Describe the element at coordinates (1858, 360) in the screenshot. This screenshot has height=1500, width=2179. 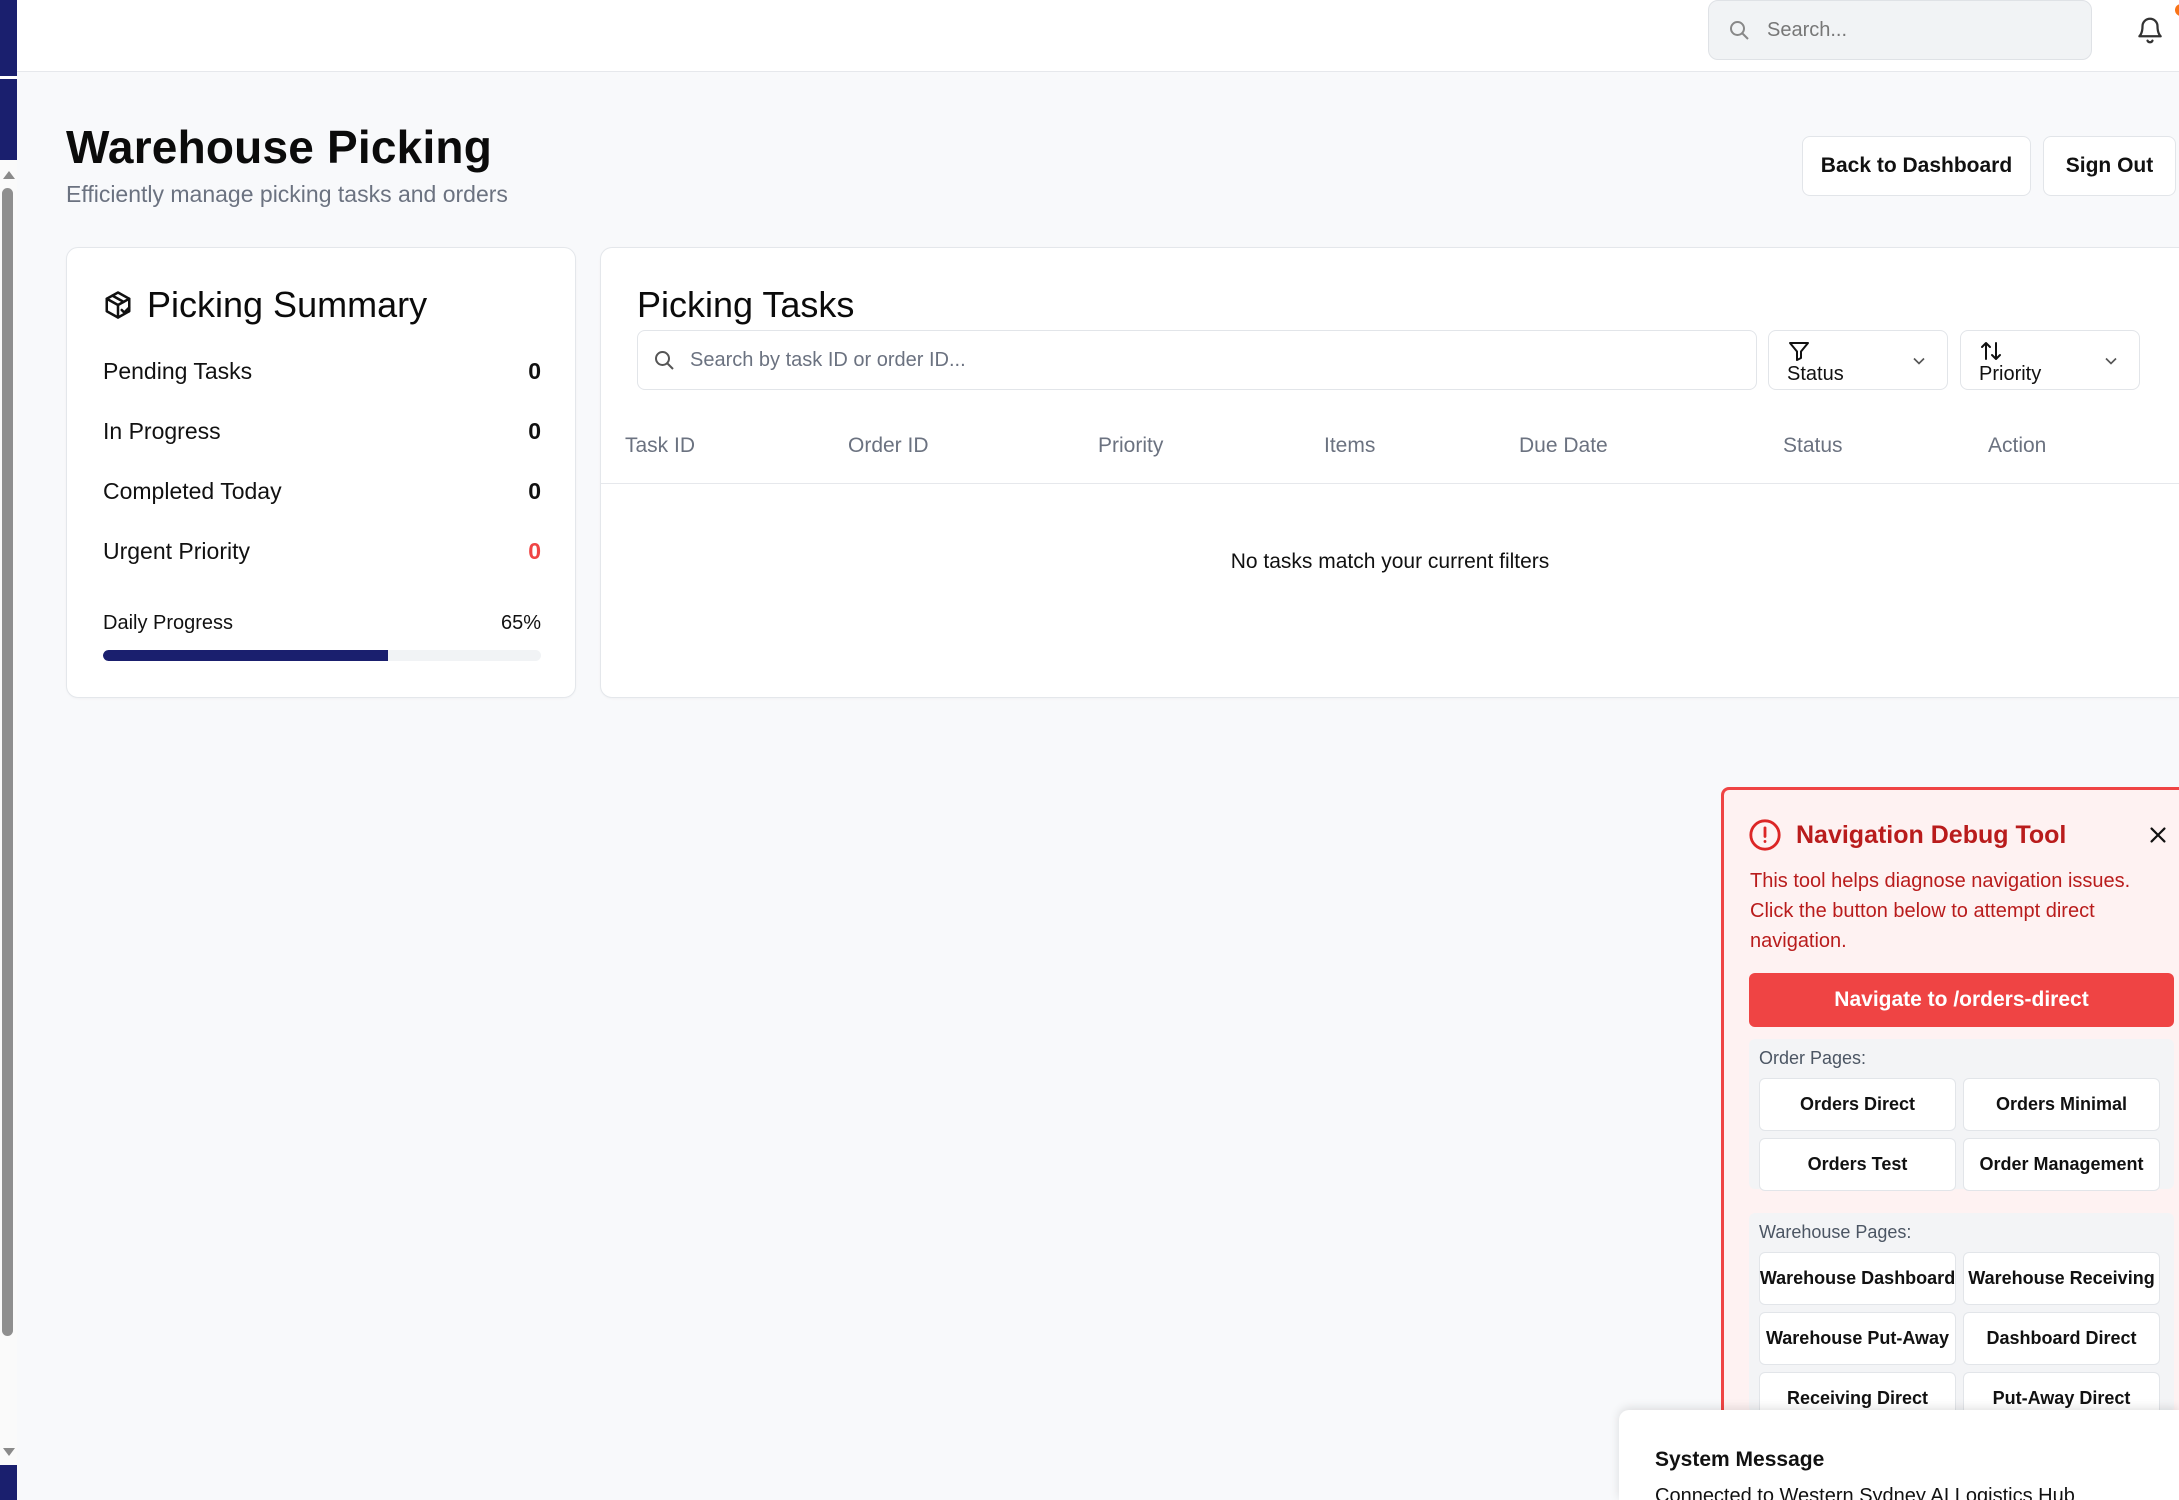
I see `status-filter-dropdown: Status` at that location.